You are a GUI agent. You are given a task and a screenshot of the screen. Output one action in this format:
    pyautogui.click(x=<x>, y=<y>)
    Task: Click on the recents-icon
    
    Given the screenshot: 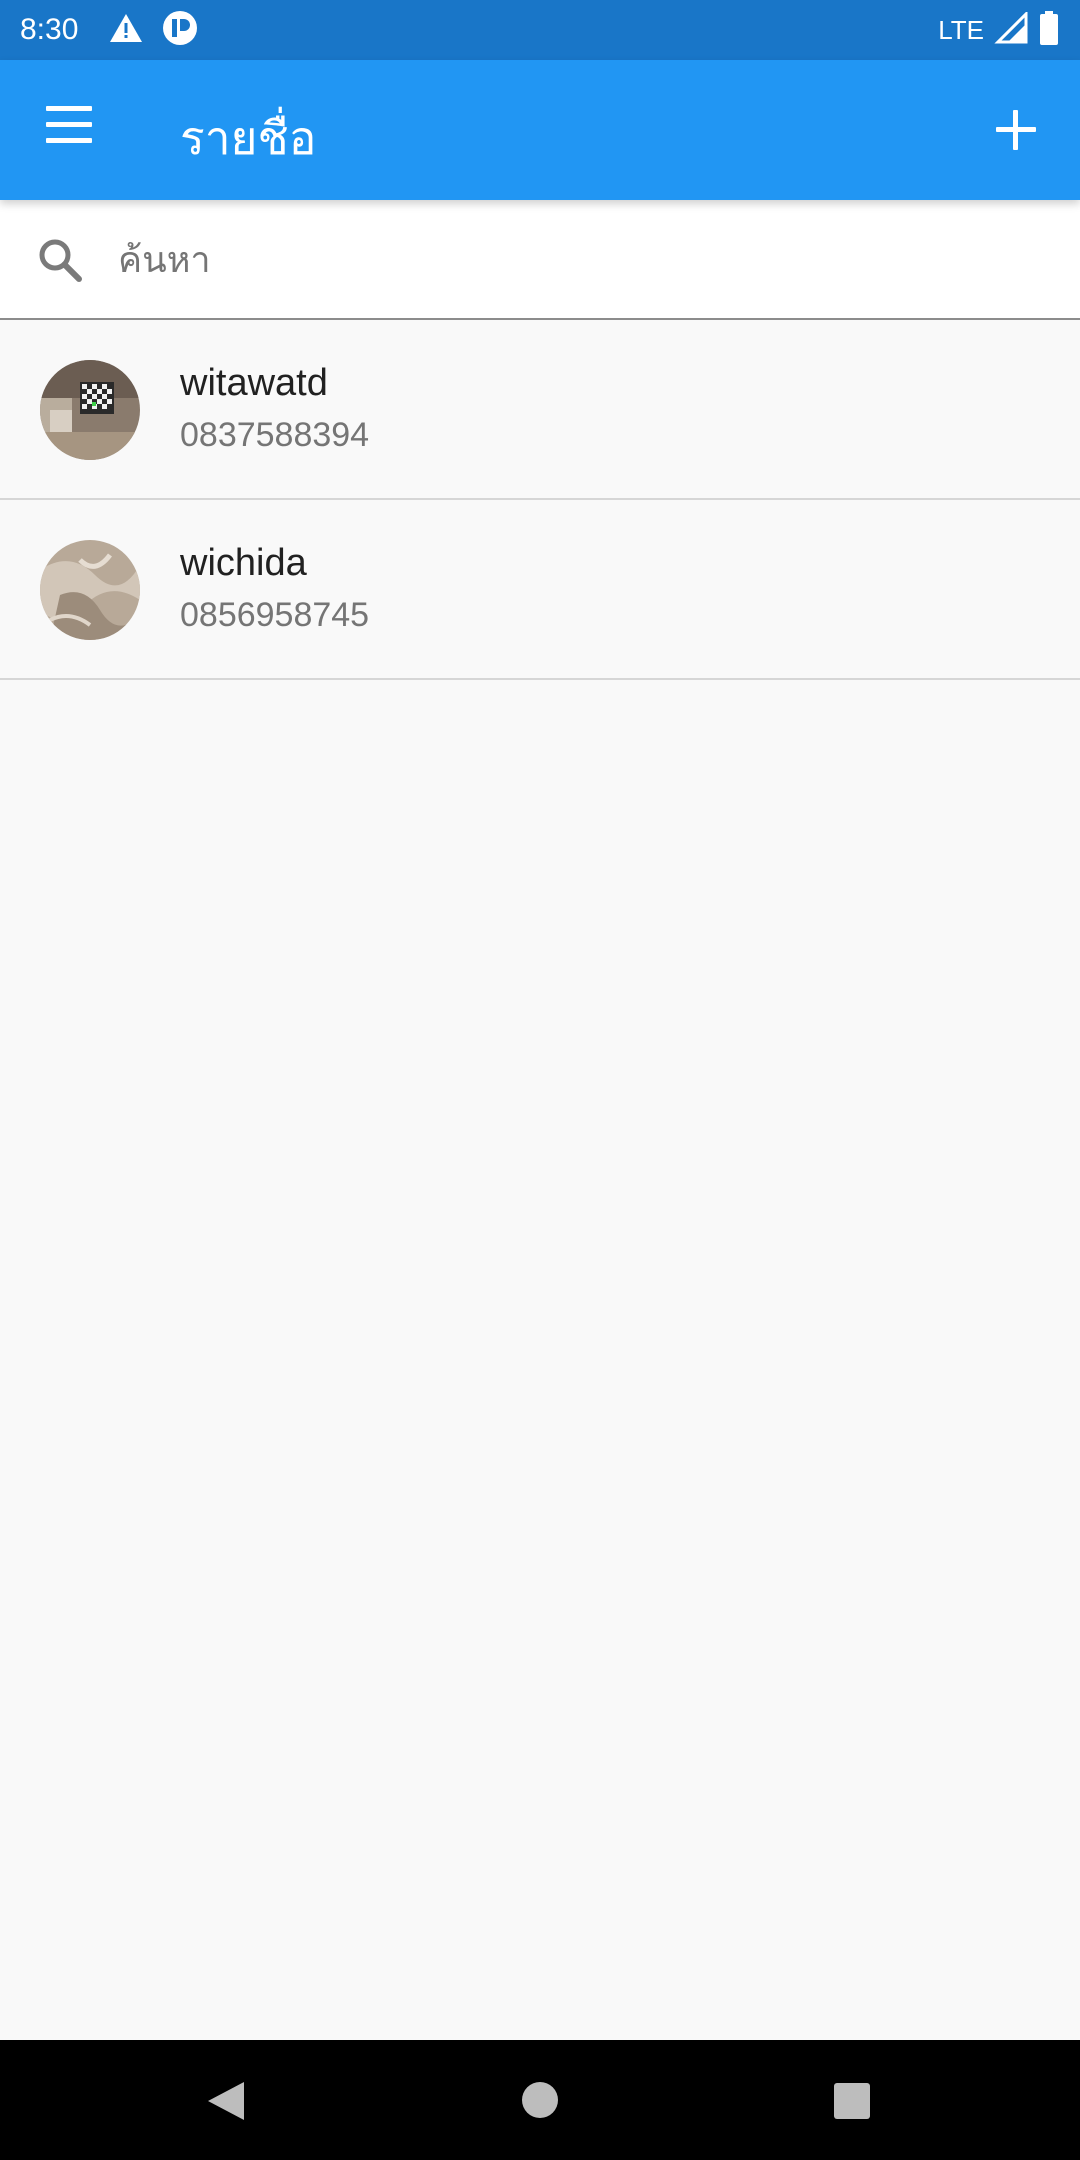 What is the action you would take?
    pyautogui.click(x=852, y=2101)
    